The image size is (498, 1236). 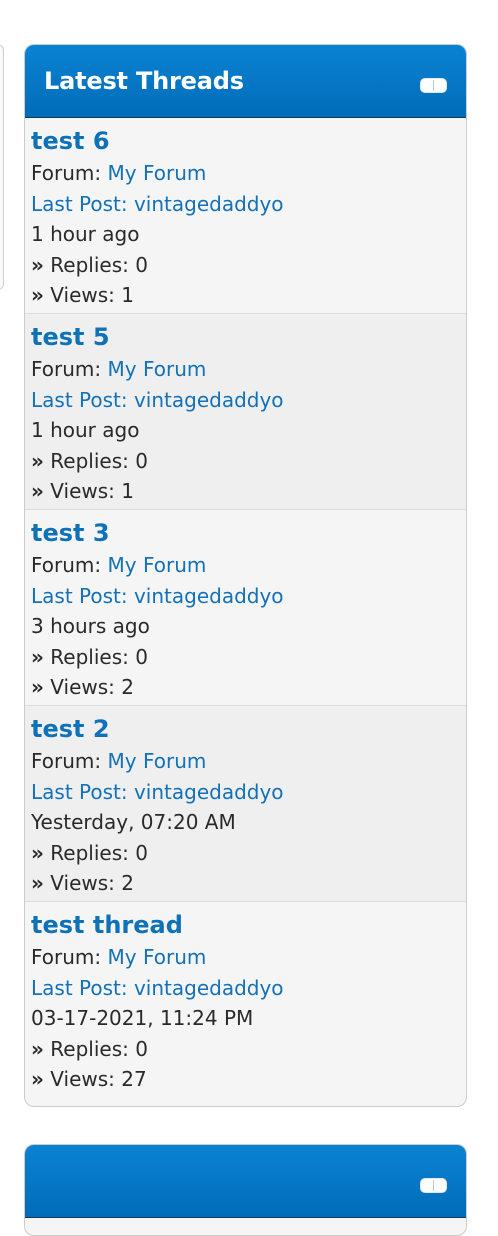 I want to click on thread-title-link: test 2, so click(x=248, y=729).